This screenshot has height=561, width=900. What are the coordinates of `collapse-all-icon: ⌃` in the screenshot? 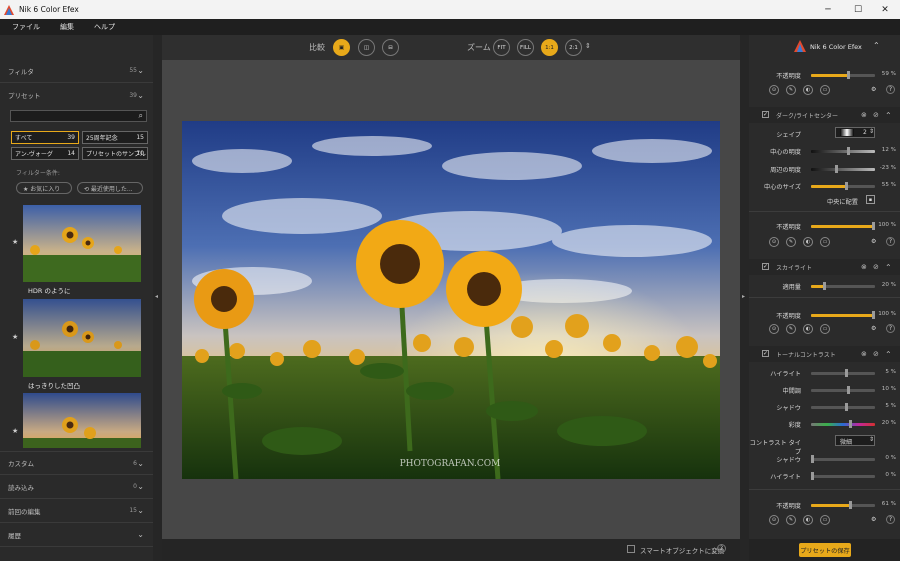 It's located at (876, 45).